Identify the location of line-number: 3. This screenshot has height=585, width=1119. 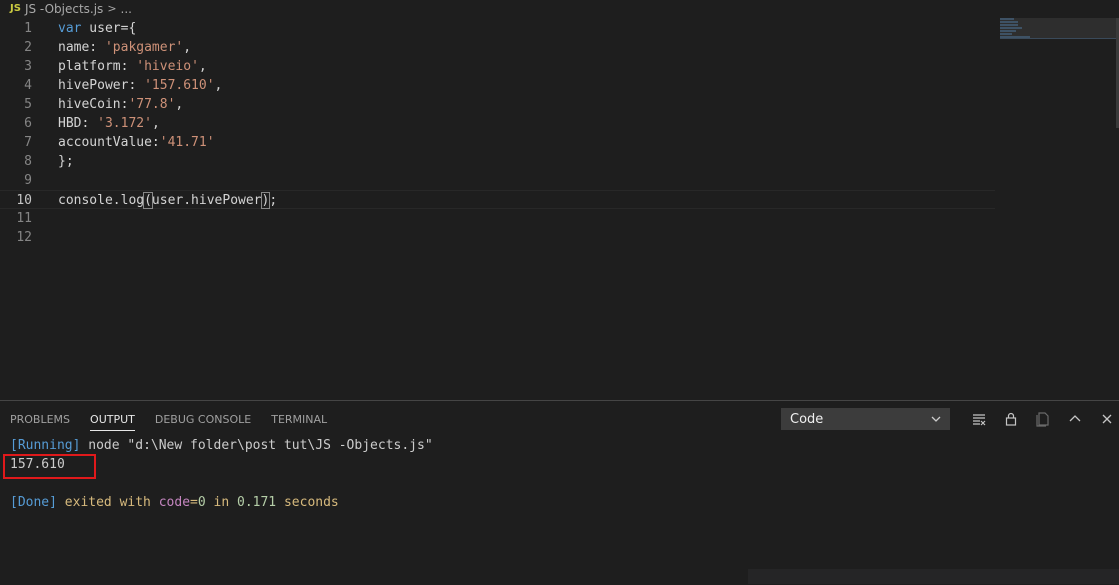
(28, 66).